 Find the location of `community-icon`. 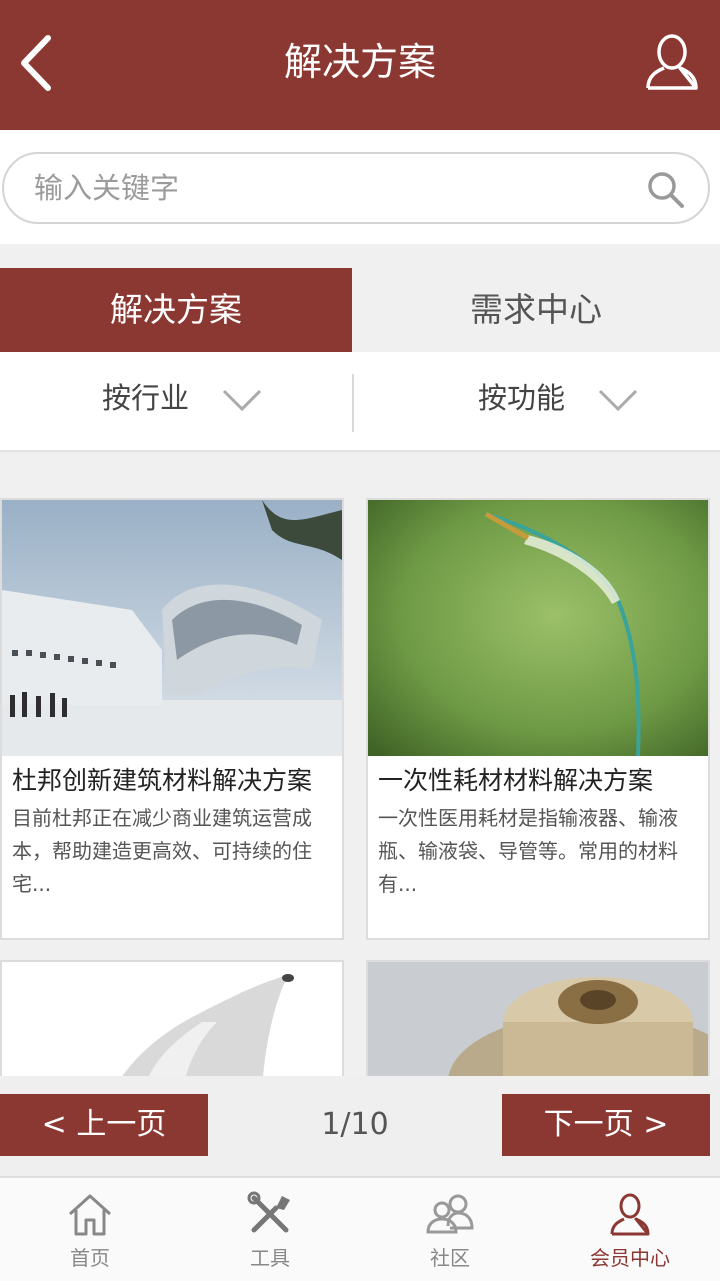

community-icon is located at coordinates (450, 1214).